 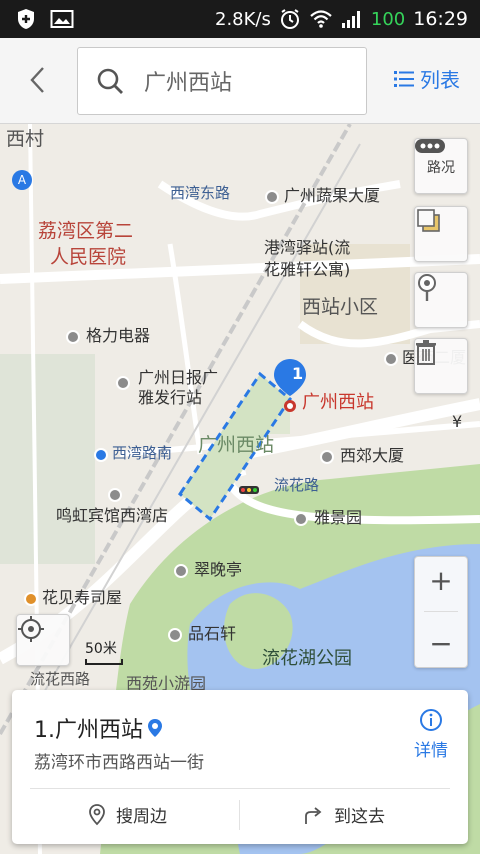 What do you see at coordinates (142, 453) in the screenshot?
I see `label-xiwan-road: 西湾路南` at bounding box center [142, 453].